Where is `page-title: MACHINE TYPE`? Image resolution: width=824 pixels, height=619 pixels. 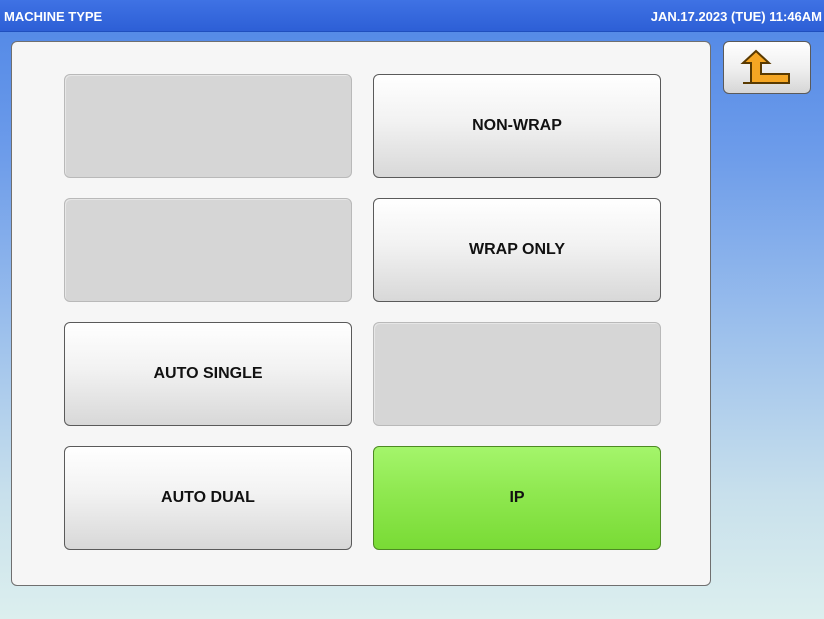 page-title: MACHINE TYPE is located at coordinates (53, 16).